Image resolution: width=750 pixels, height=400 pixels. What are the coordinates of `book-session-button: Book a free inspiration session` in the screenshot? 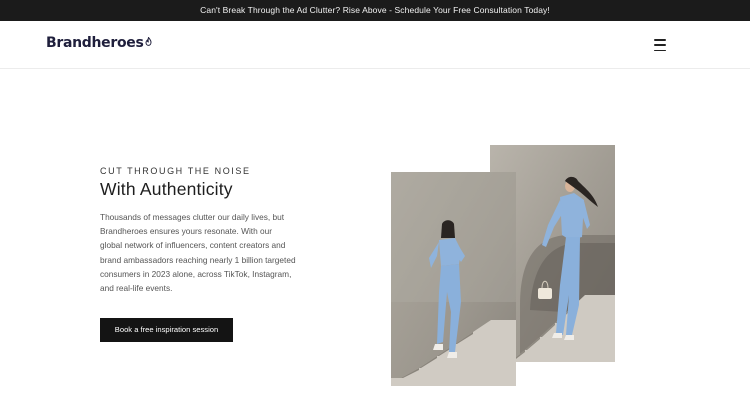 It's located at (166, 330).